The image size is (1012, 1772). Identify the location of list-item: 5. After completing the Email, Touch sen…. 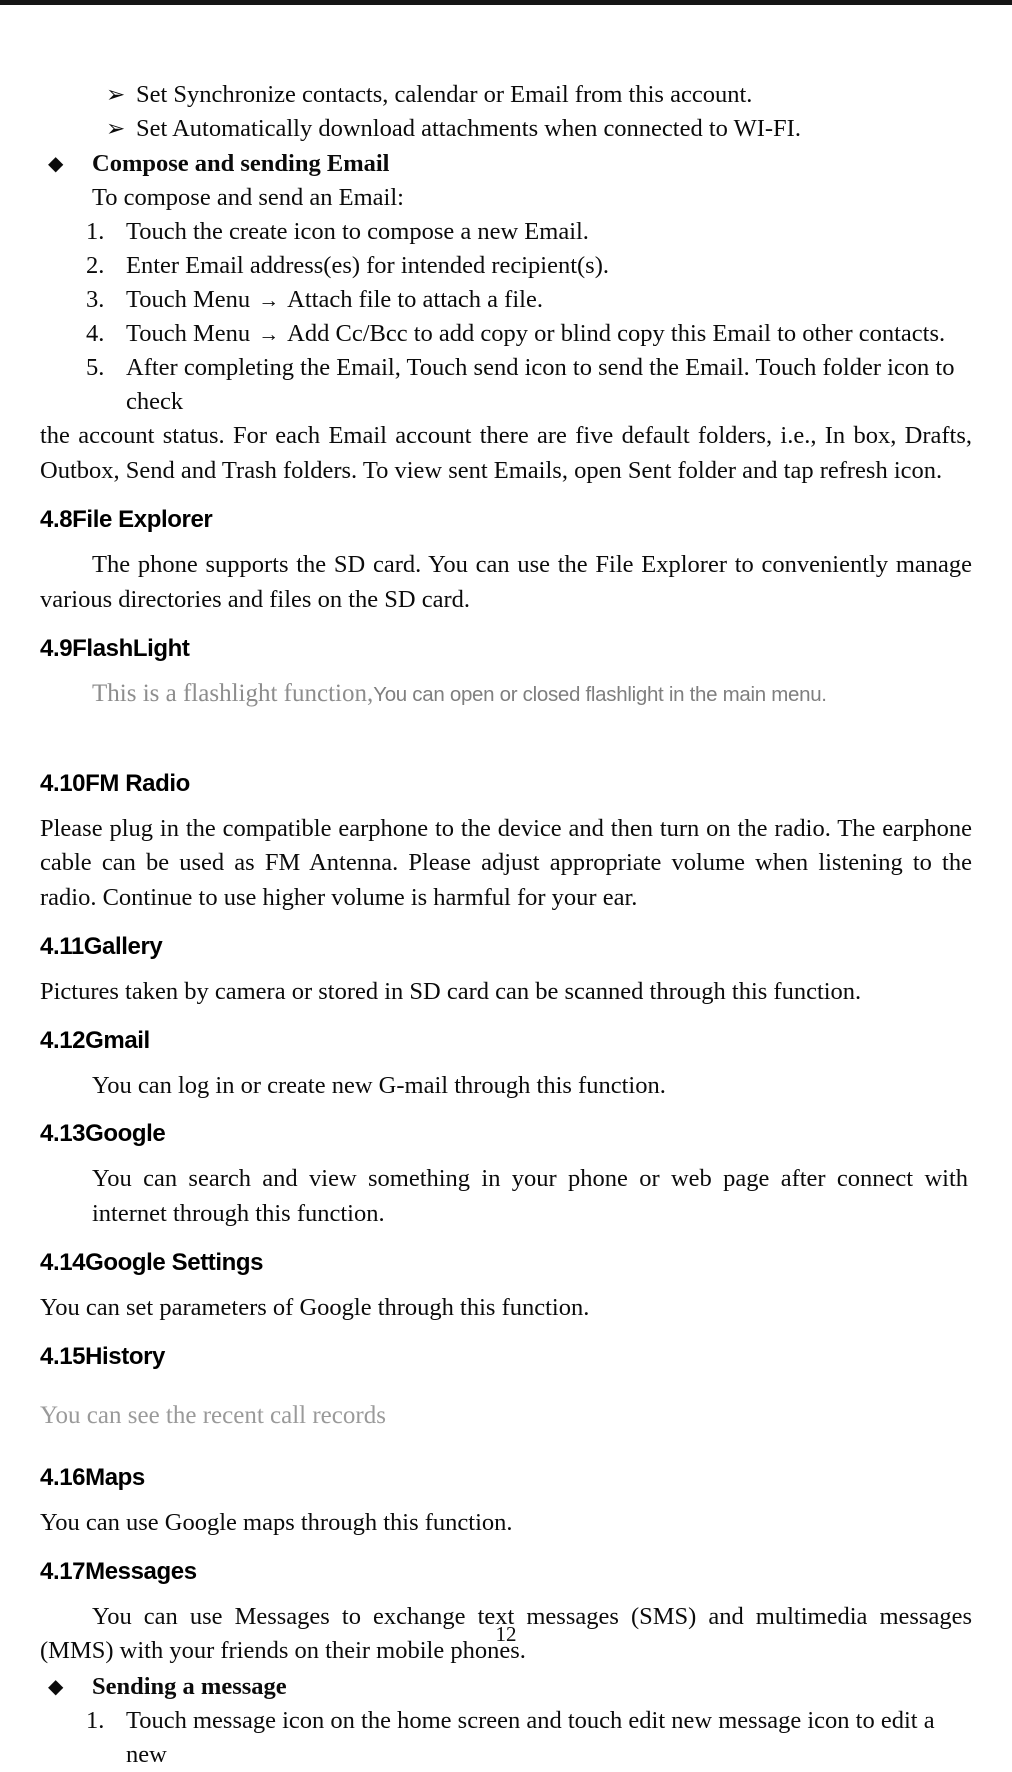
(506, 385).